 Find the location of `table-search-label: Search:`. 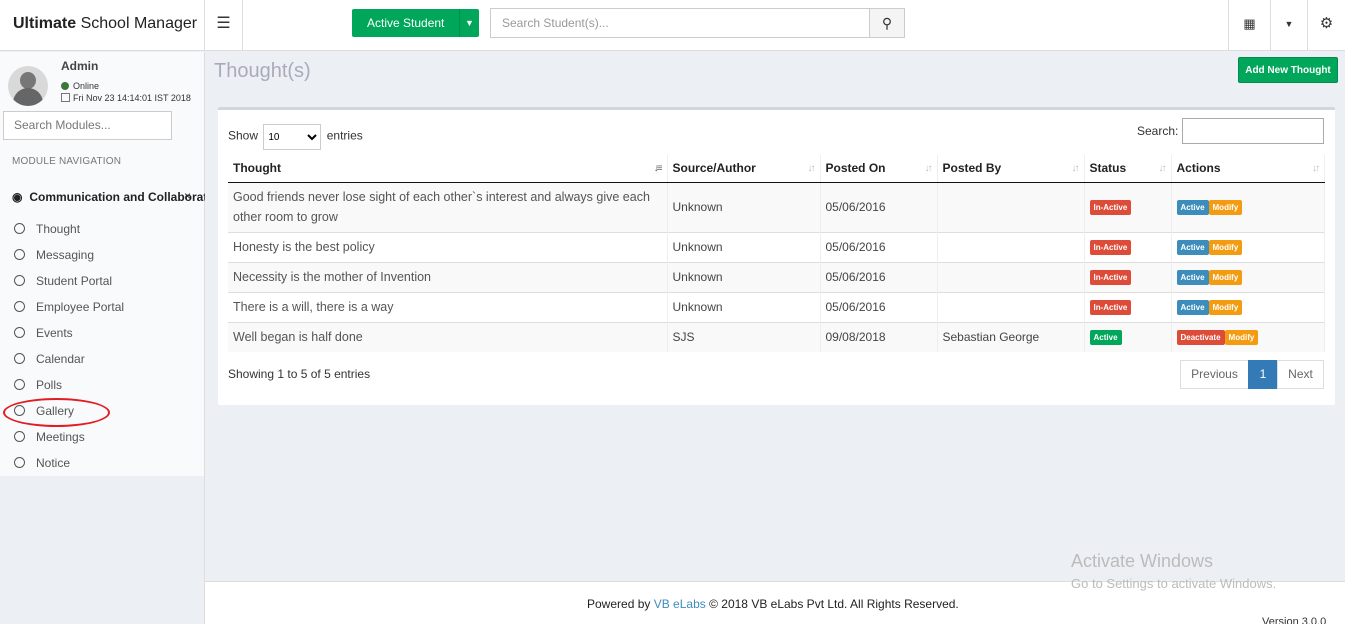

table-search-label: Search: is located at coordinates (1158, 131).